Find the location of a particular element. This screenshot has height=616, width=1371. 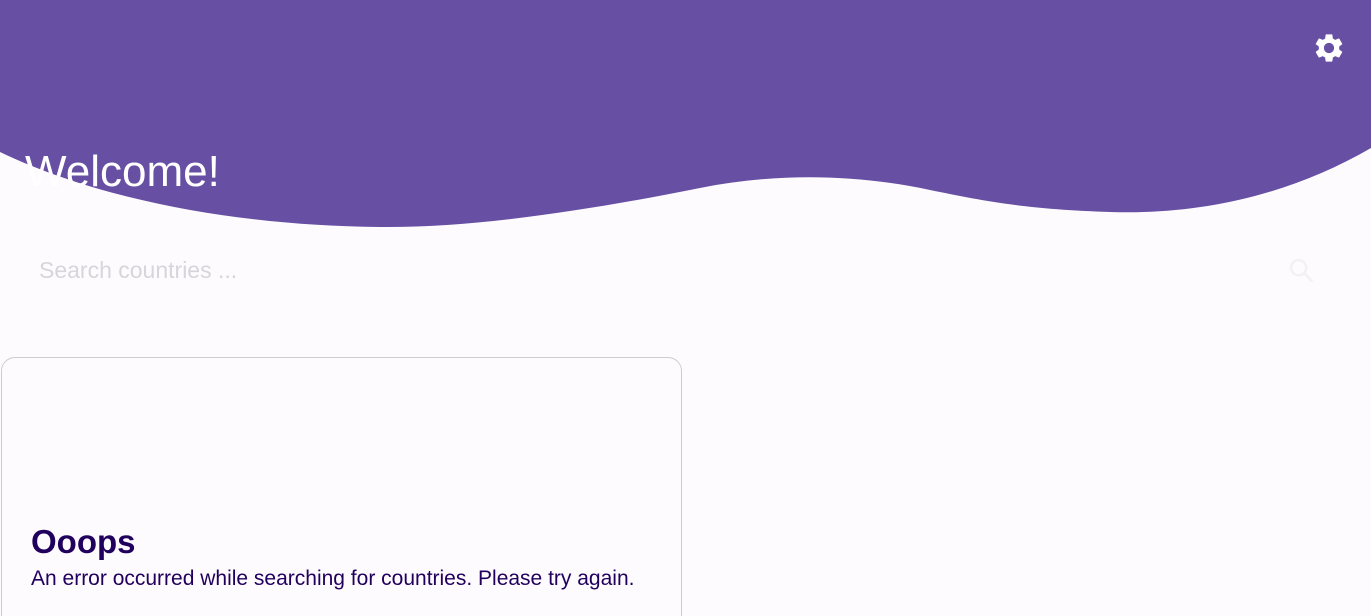

gear-icon is located at coordinates (1329, 48).